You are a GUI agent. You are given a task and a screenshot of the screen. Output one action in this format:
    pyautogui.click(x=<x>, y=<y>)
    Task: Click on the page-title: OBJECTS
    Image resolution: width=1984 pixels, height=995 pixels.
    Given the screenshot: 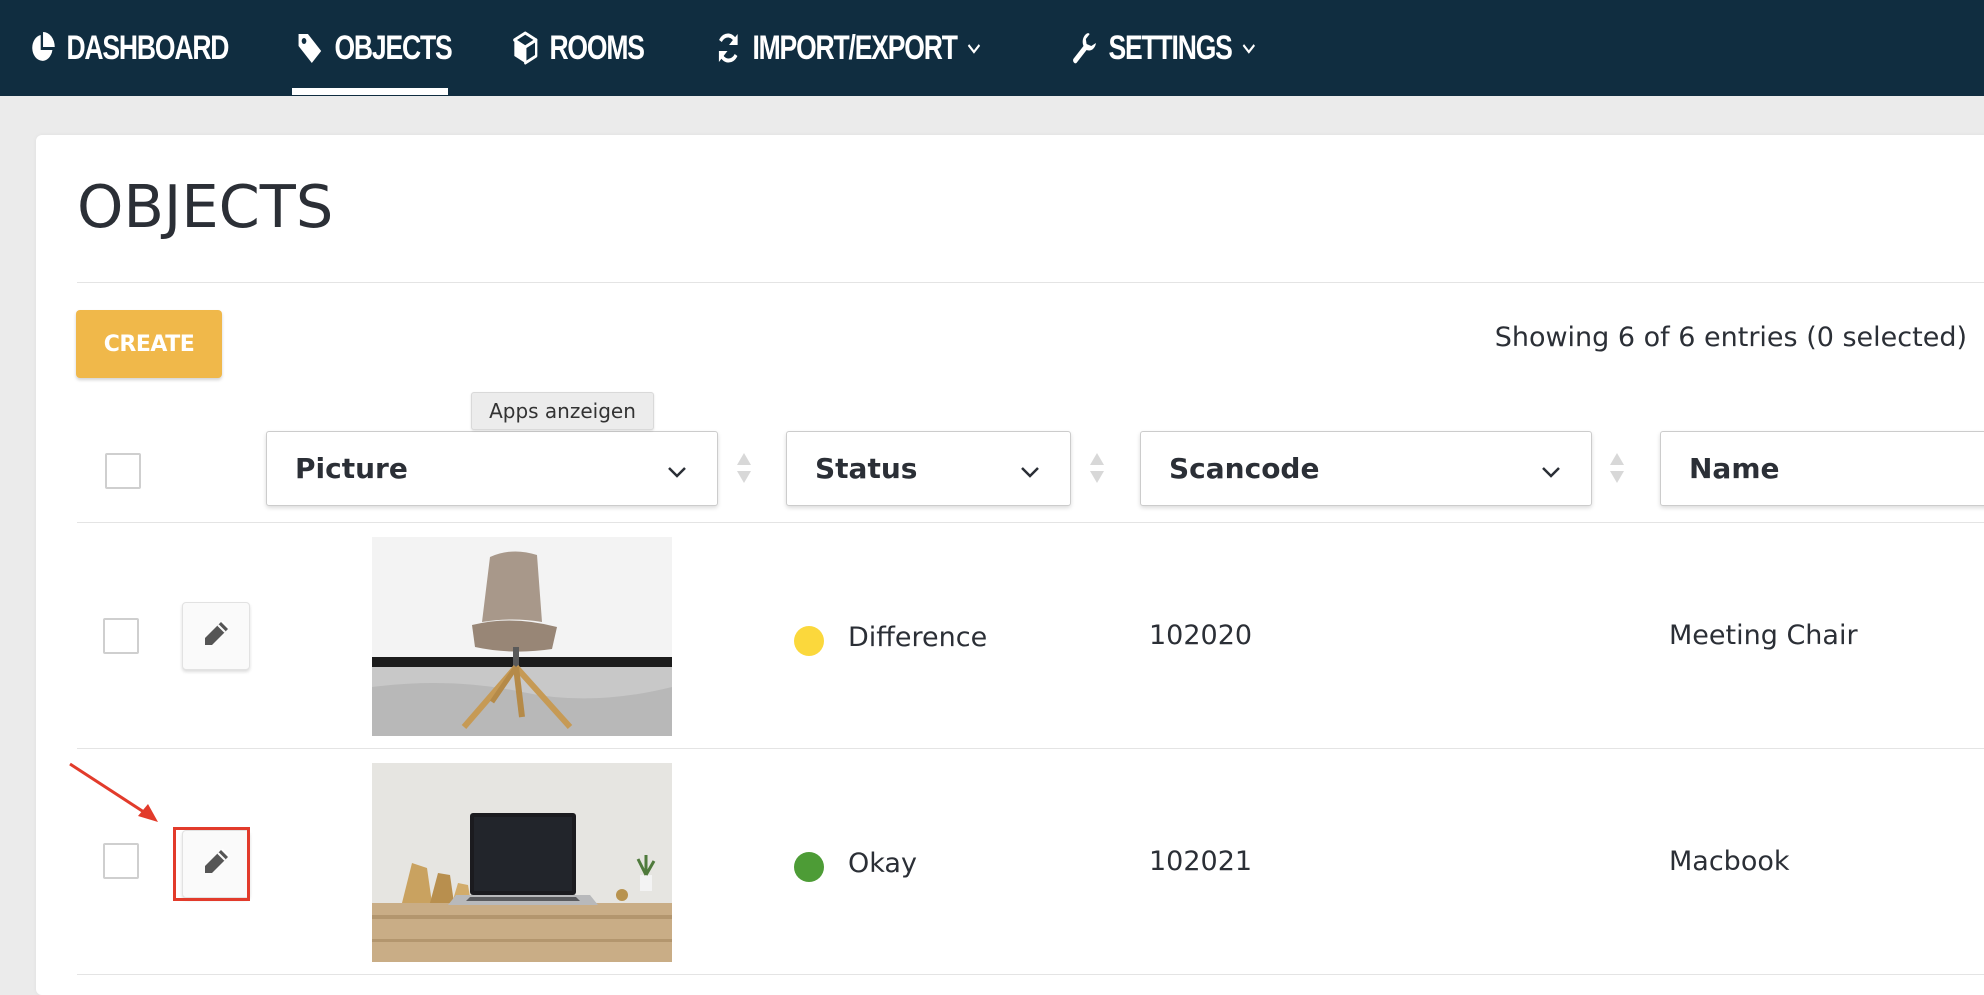 What is the action you would take?
    pyautogui.click(x=205, y=206)
    